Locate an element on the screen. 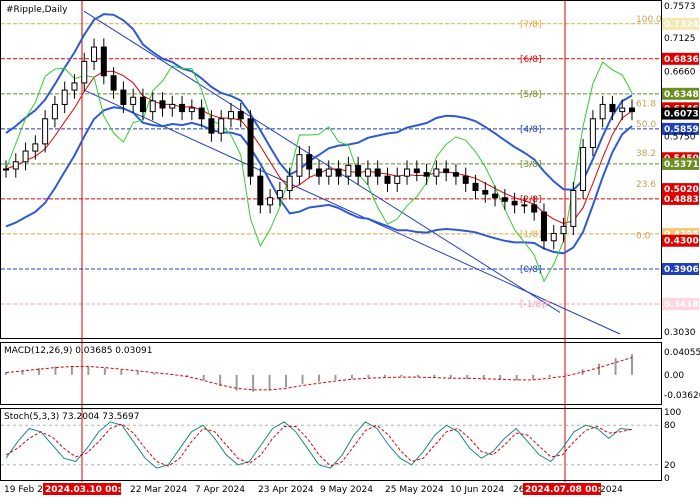  symbol-title: #Ripple,Daily is located at coordinates (37, 10).